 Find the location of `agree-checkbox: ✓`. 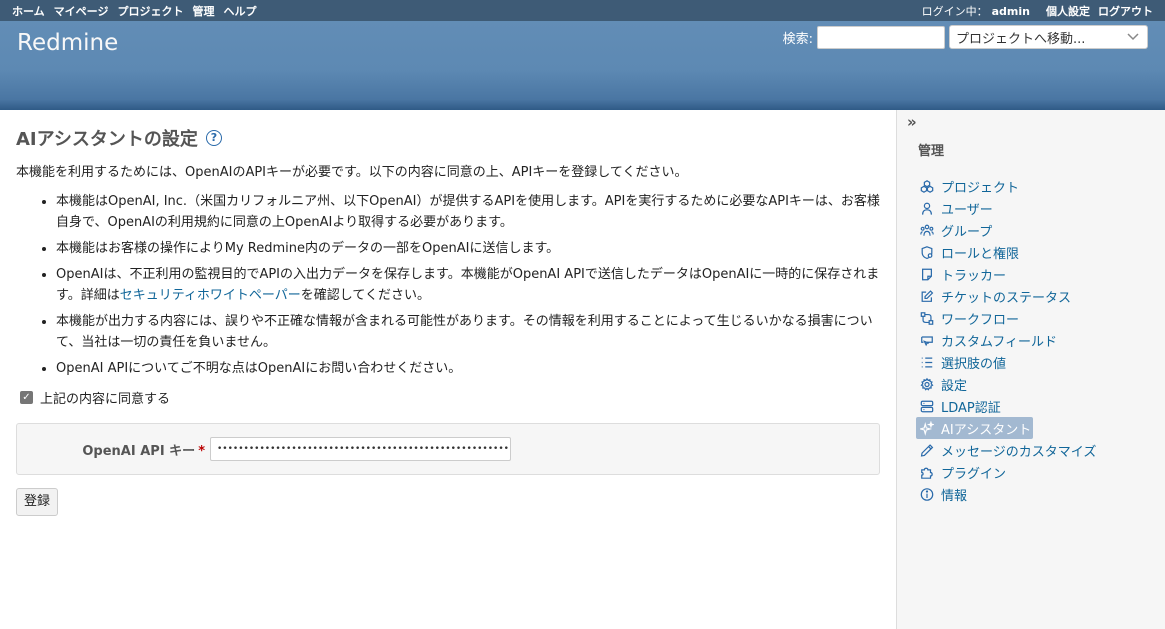

agree-checkbox: ✓ is located at coordinates (26, 397).